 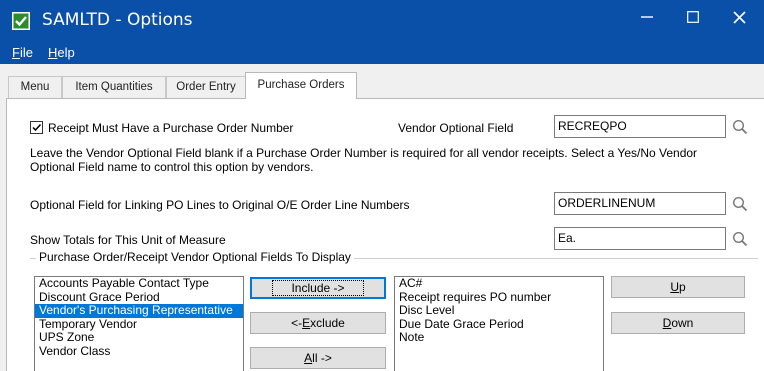 What do you see at coordinates (456, 128) in the screenshot?
I see `vendor-optional-field-label: Vendor Optional Field` at bounding box center [456, 128].